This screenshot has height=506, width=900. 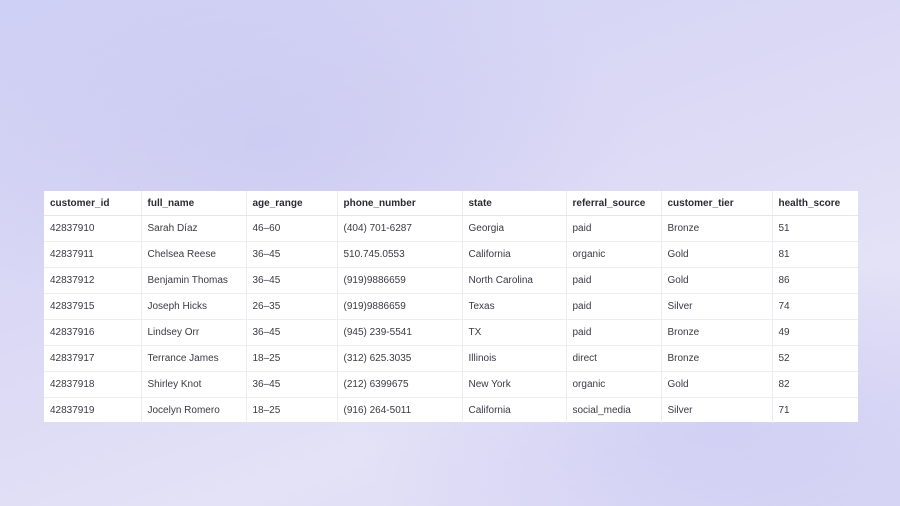 I want to click on full-name-cell: Lindsey Orr, so click(x=194, y=332).